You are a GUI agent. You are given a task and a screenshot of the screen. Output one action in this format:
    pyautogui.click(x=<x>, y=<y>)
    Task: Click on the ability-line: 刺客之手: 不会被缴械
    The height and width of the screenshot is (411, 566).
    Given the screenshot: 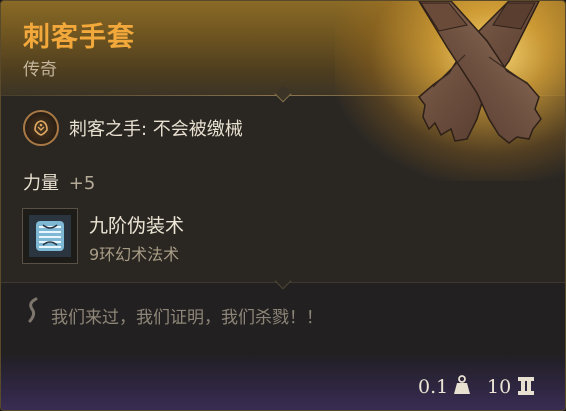 What is the action you would take?
    pyautogui.click(x=133, y=128)
    